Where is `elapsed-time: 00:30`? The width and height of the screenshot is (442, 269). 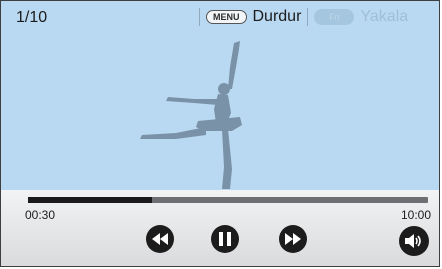 elapsed-time: 00:30 is located at coordinates (40, 215).